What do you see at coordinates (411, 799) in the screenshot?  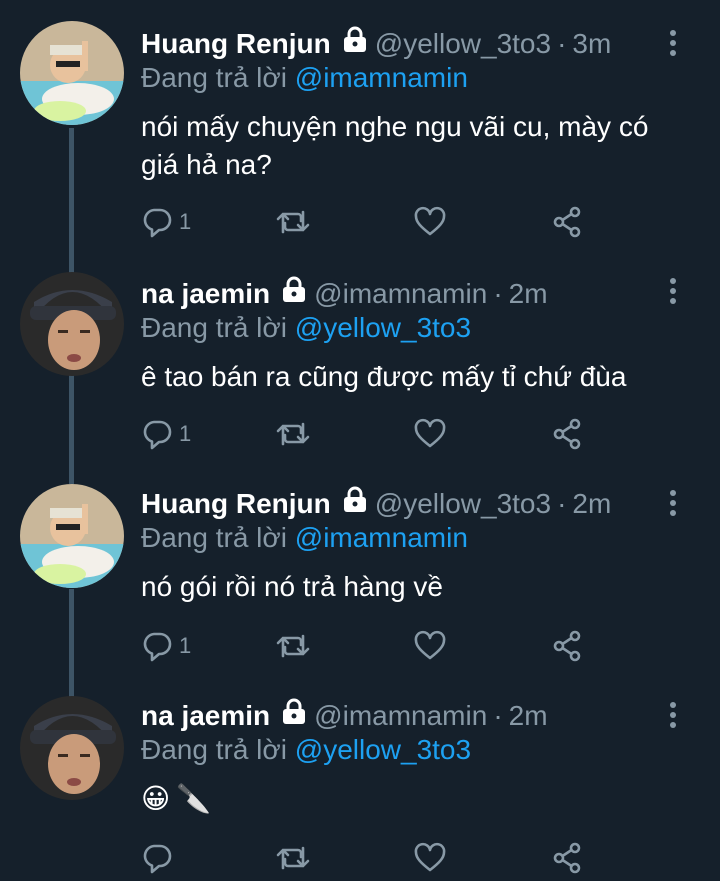 I see `tweet-text: 😀 🔪` at bounding box center [411, 799].